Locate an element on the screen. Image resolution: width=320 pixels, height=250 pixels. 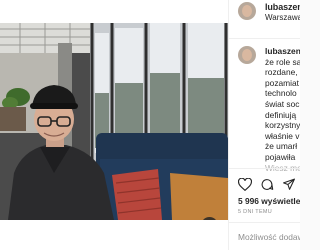
caption-line: pozamiat is located at coordinates (282, 82).